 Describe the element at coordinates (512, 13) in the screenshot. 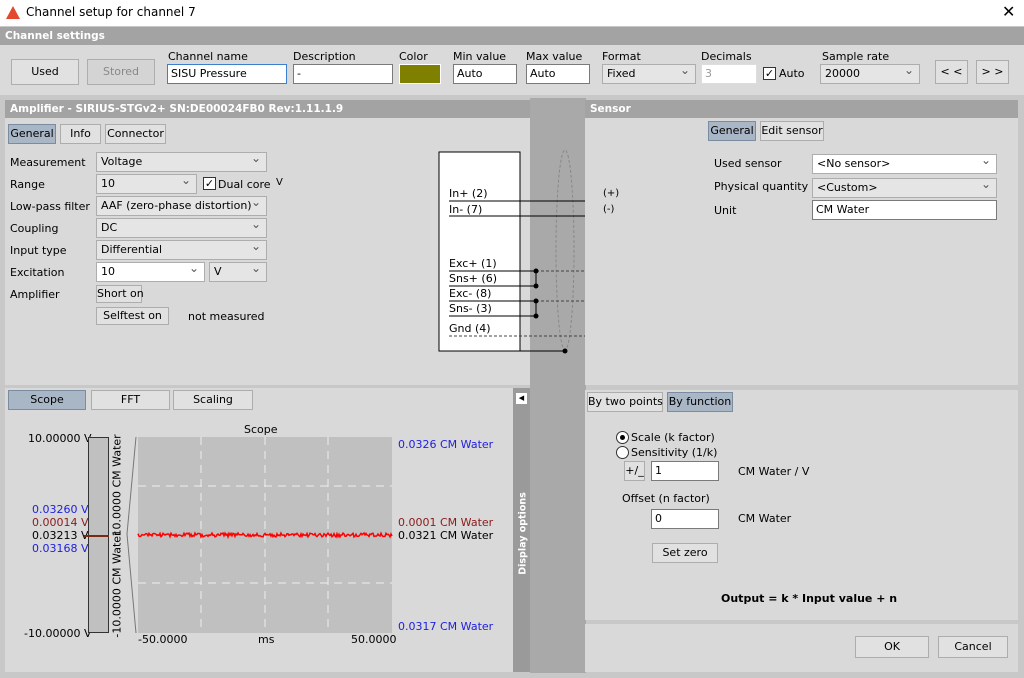

I see `title-bar: Channel setup for channel 7 ✕` at that location.